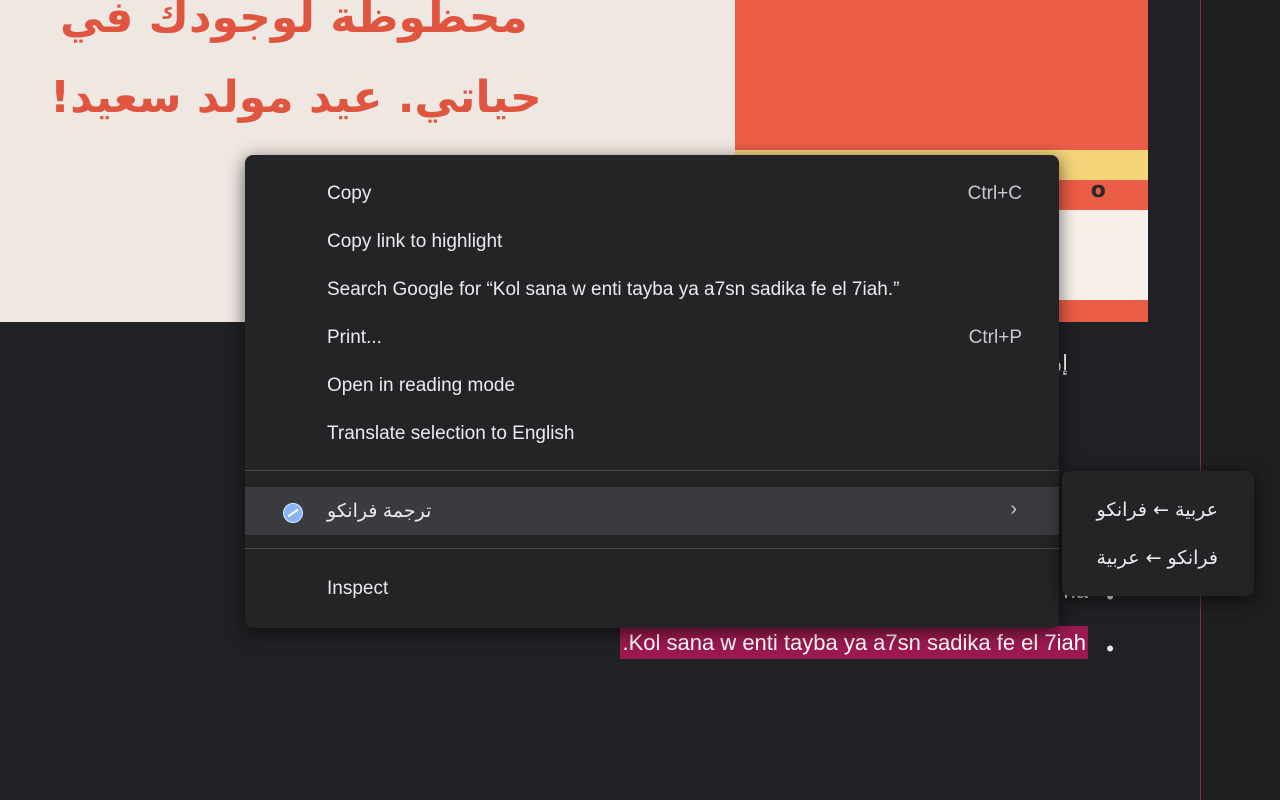 Image resolution: width=1280 pixels, height=800 pixels. I want to click on submenu-item-arabic-to-franco: عربية ← فرانكو, so click(1157, 510).